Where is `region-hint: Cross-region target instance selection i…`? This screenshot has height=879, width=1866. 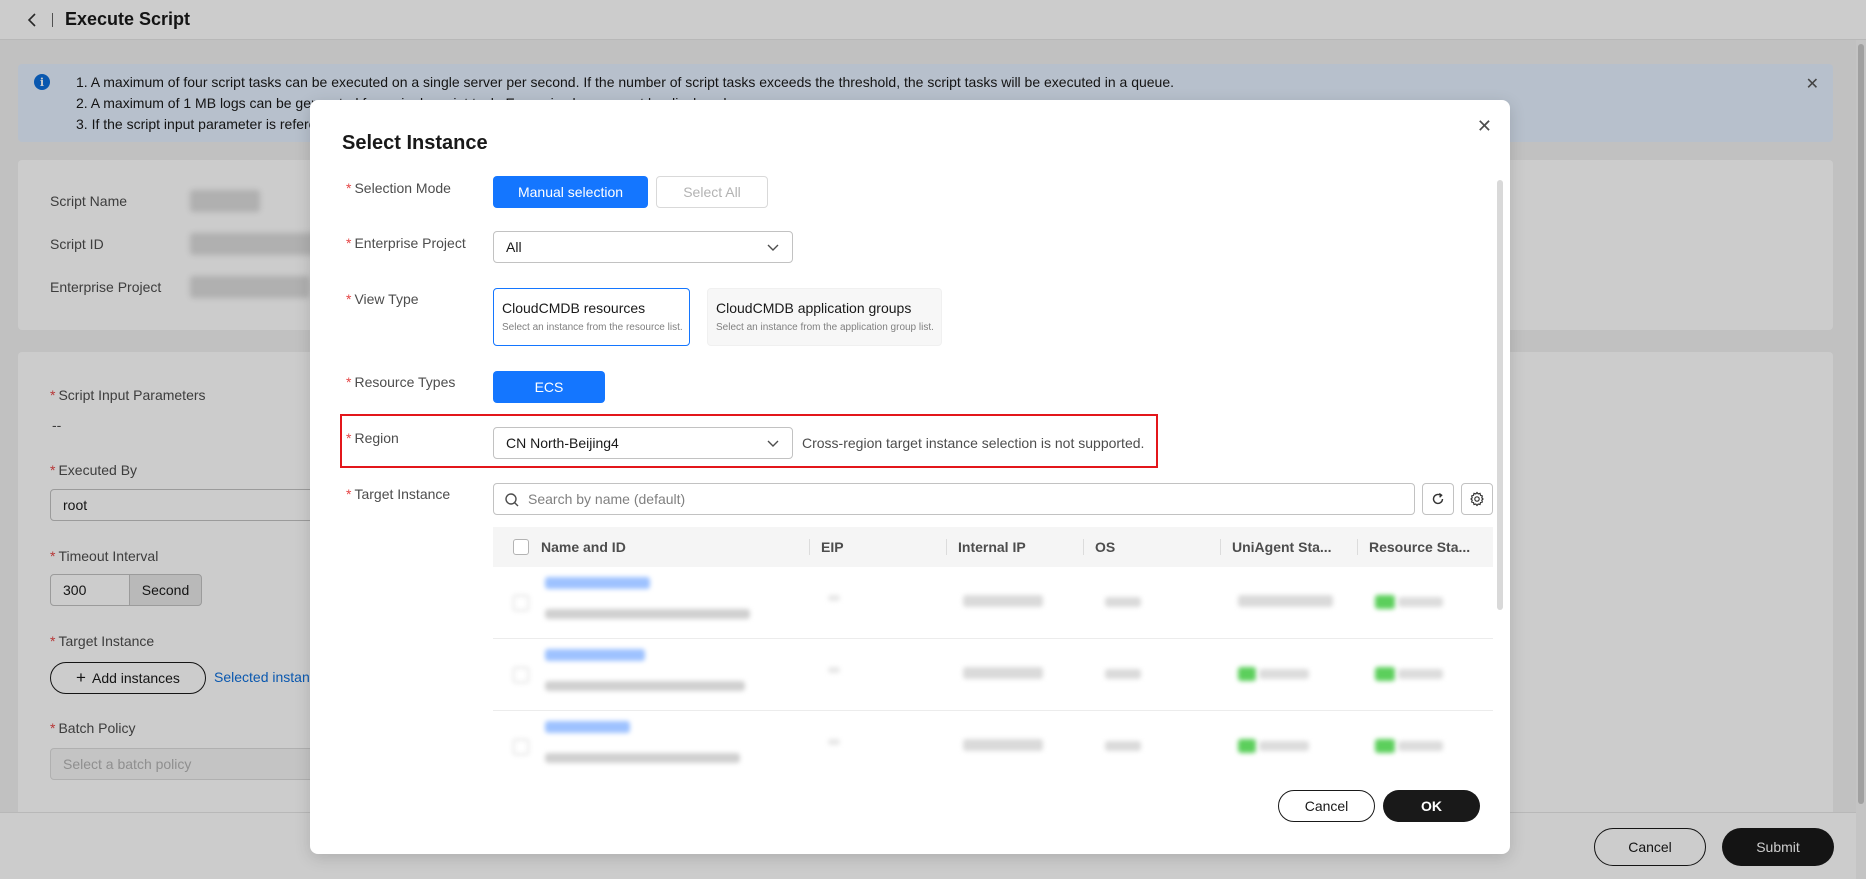
region-hint: Cross-region target instance selection i… is located at coordinates (973, 443).